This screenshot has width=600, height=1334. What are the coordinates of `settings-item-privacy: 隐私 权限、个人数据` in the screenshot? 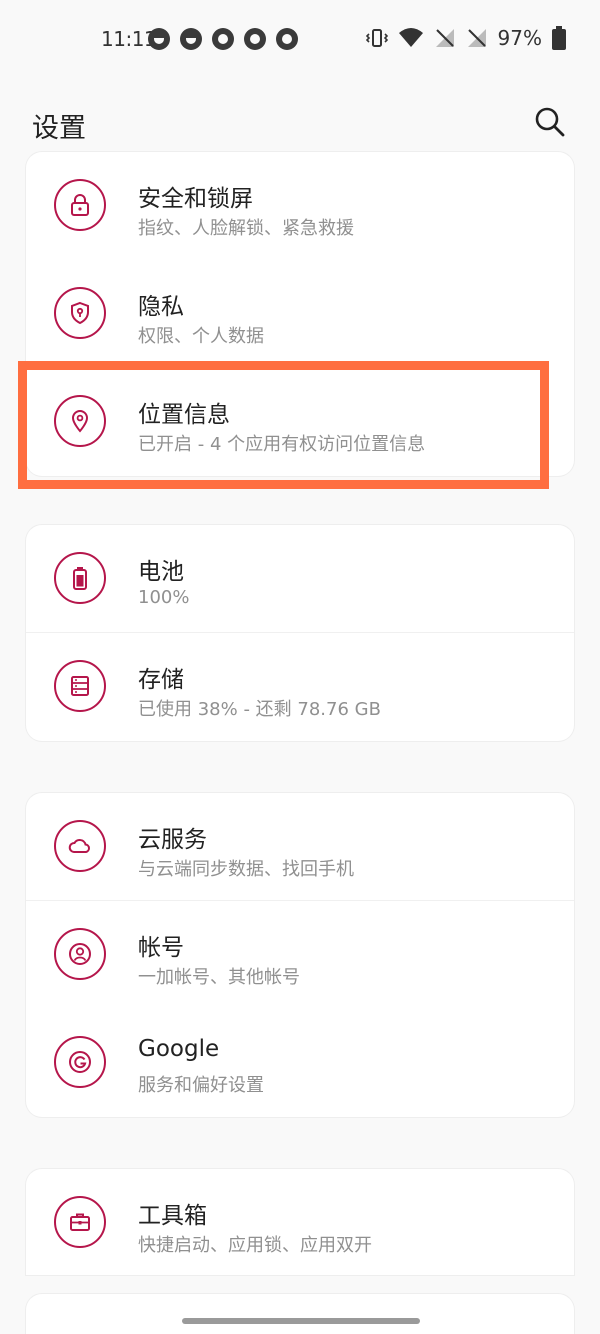 It's located at (300, 314).